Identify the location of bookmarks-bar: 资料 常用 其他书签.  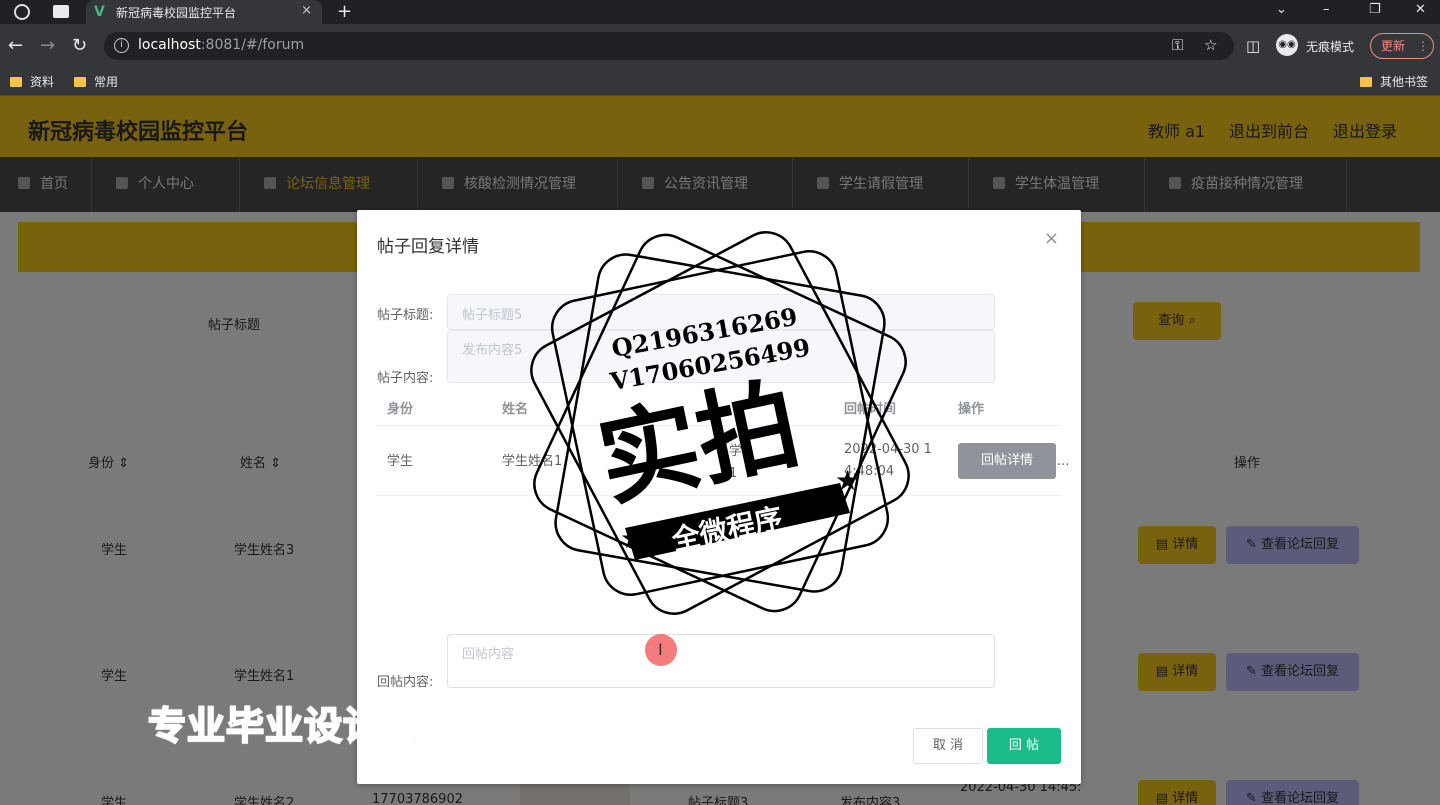
(720, 82).